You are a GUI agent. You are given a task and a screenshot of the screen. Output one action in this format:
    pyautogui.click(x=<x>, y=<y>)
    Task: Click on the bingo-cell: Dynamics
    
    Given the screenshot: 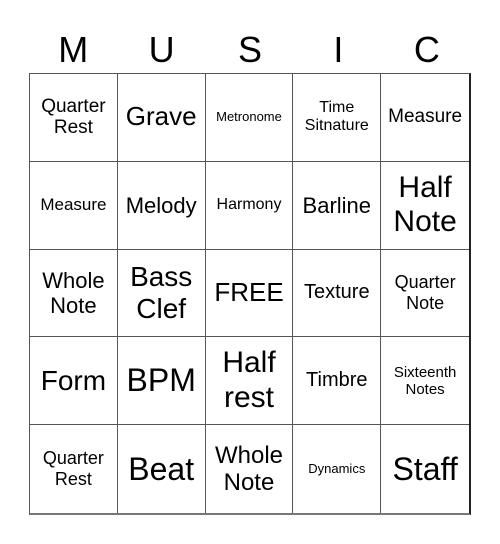 What is the action you would take?
    pyautogui.click(x=337, y=469)
    